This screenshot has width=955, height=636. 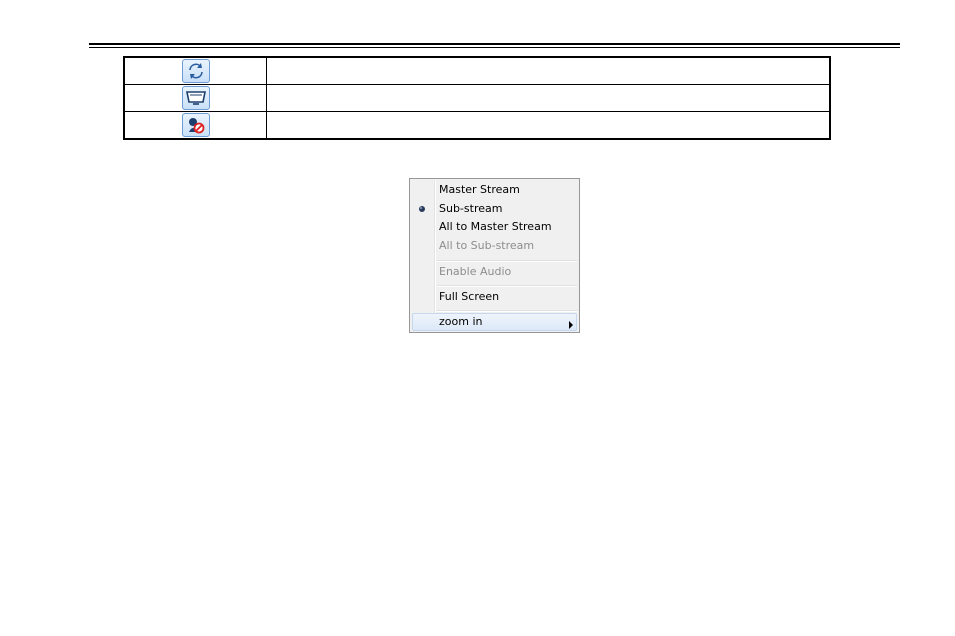 I want to click on submenu-arrow-icon, so click(x=571, y=323).